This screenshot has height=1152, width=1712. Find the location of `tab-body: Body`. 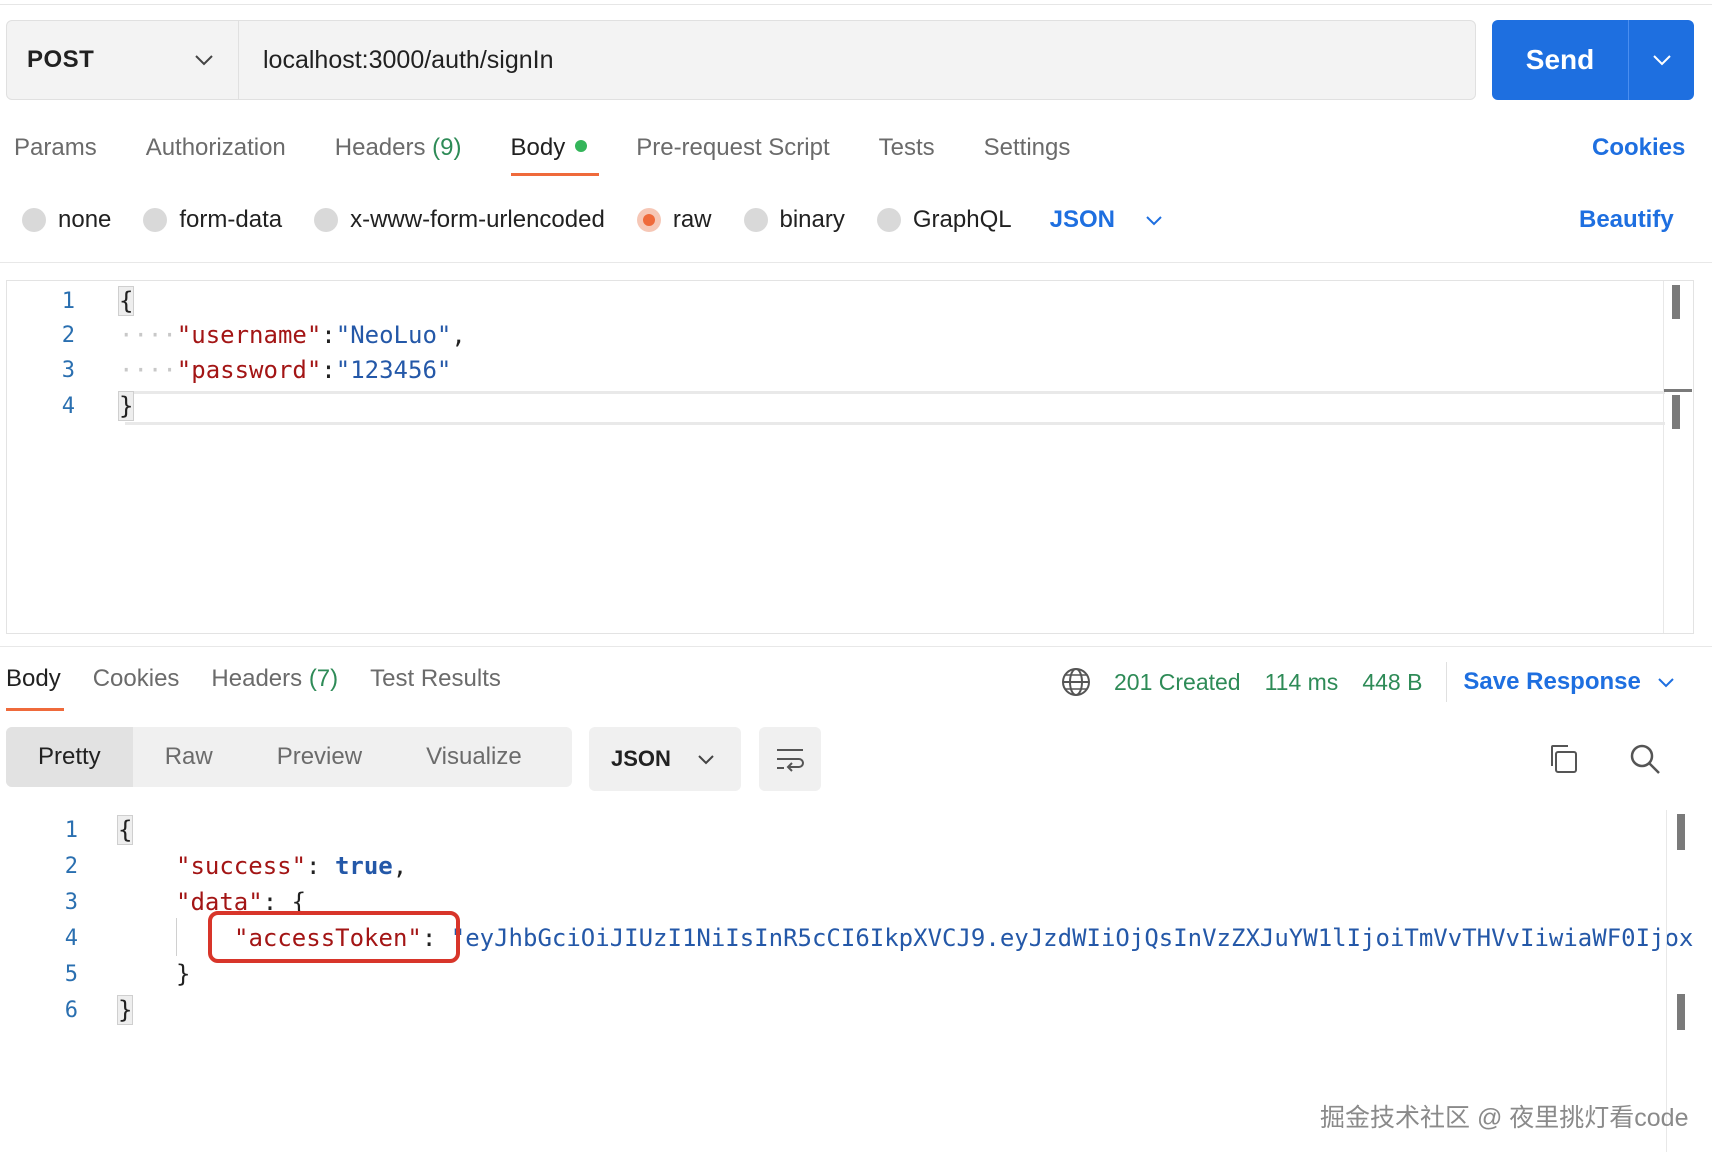

tab-body: Body is located at coordinates (554, 155).